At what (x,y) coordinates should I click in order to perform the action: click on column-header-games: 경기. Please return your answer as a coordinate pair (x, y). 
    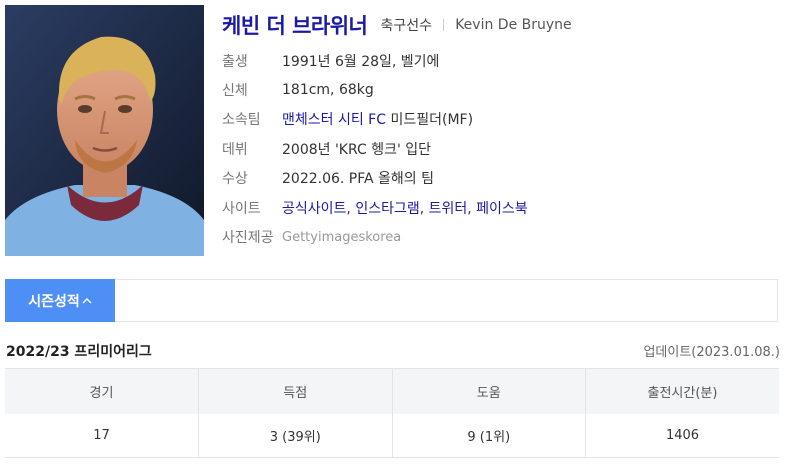
    Looking at the image, I should click on (102, 391).